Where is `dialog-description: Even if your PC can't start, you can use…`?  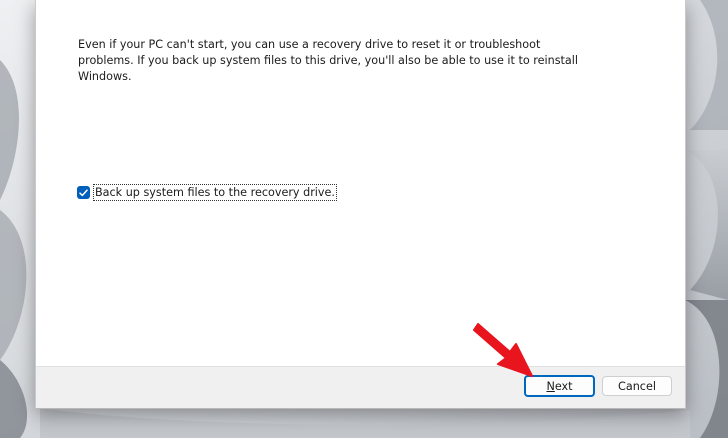
dialog-description: Even if your PC can't start, you can use… is located at coordinates (328, 60).